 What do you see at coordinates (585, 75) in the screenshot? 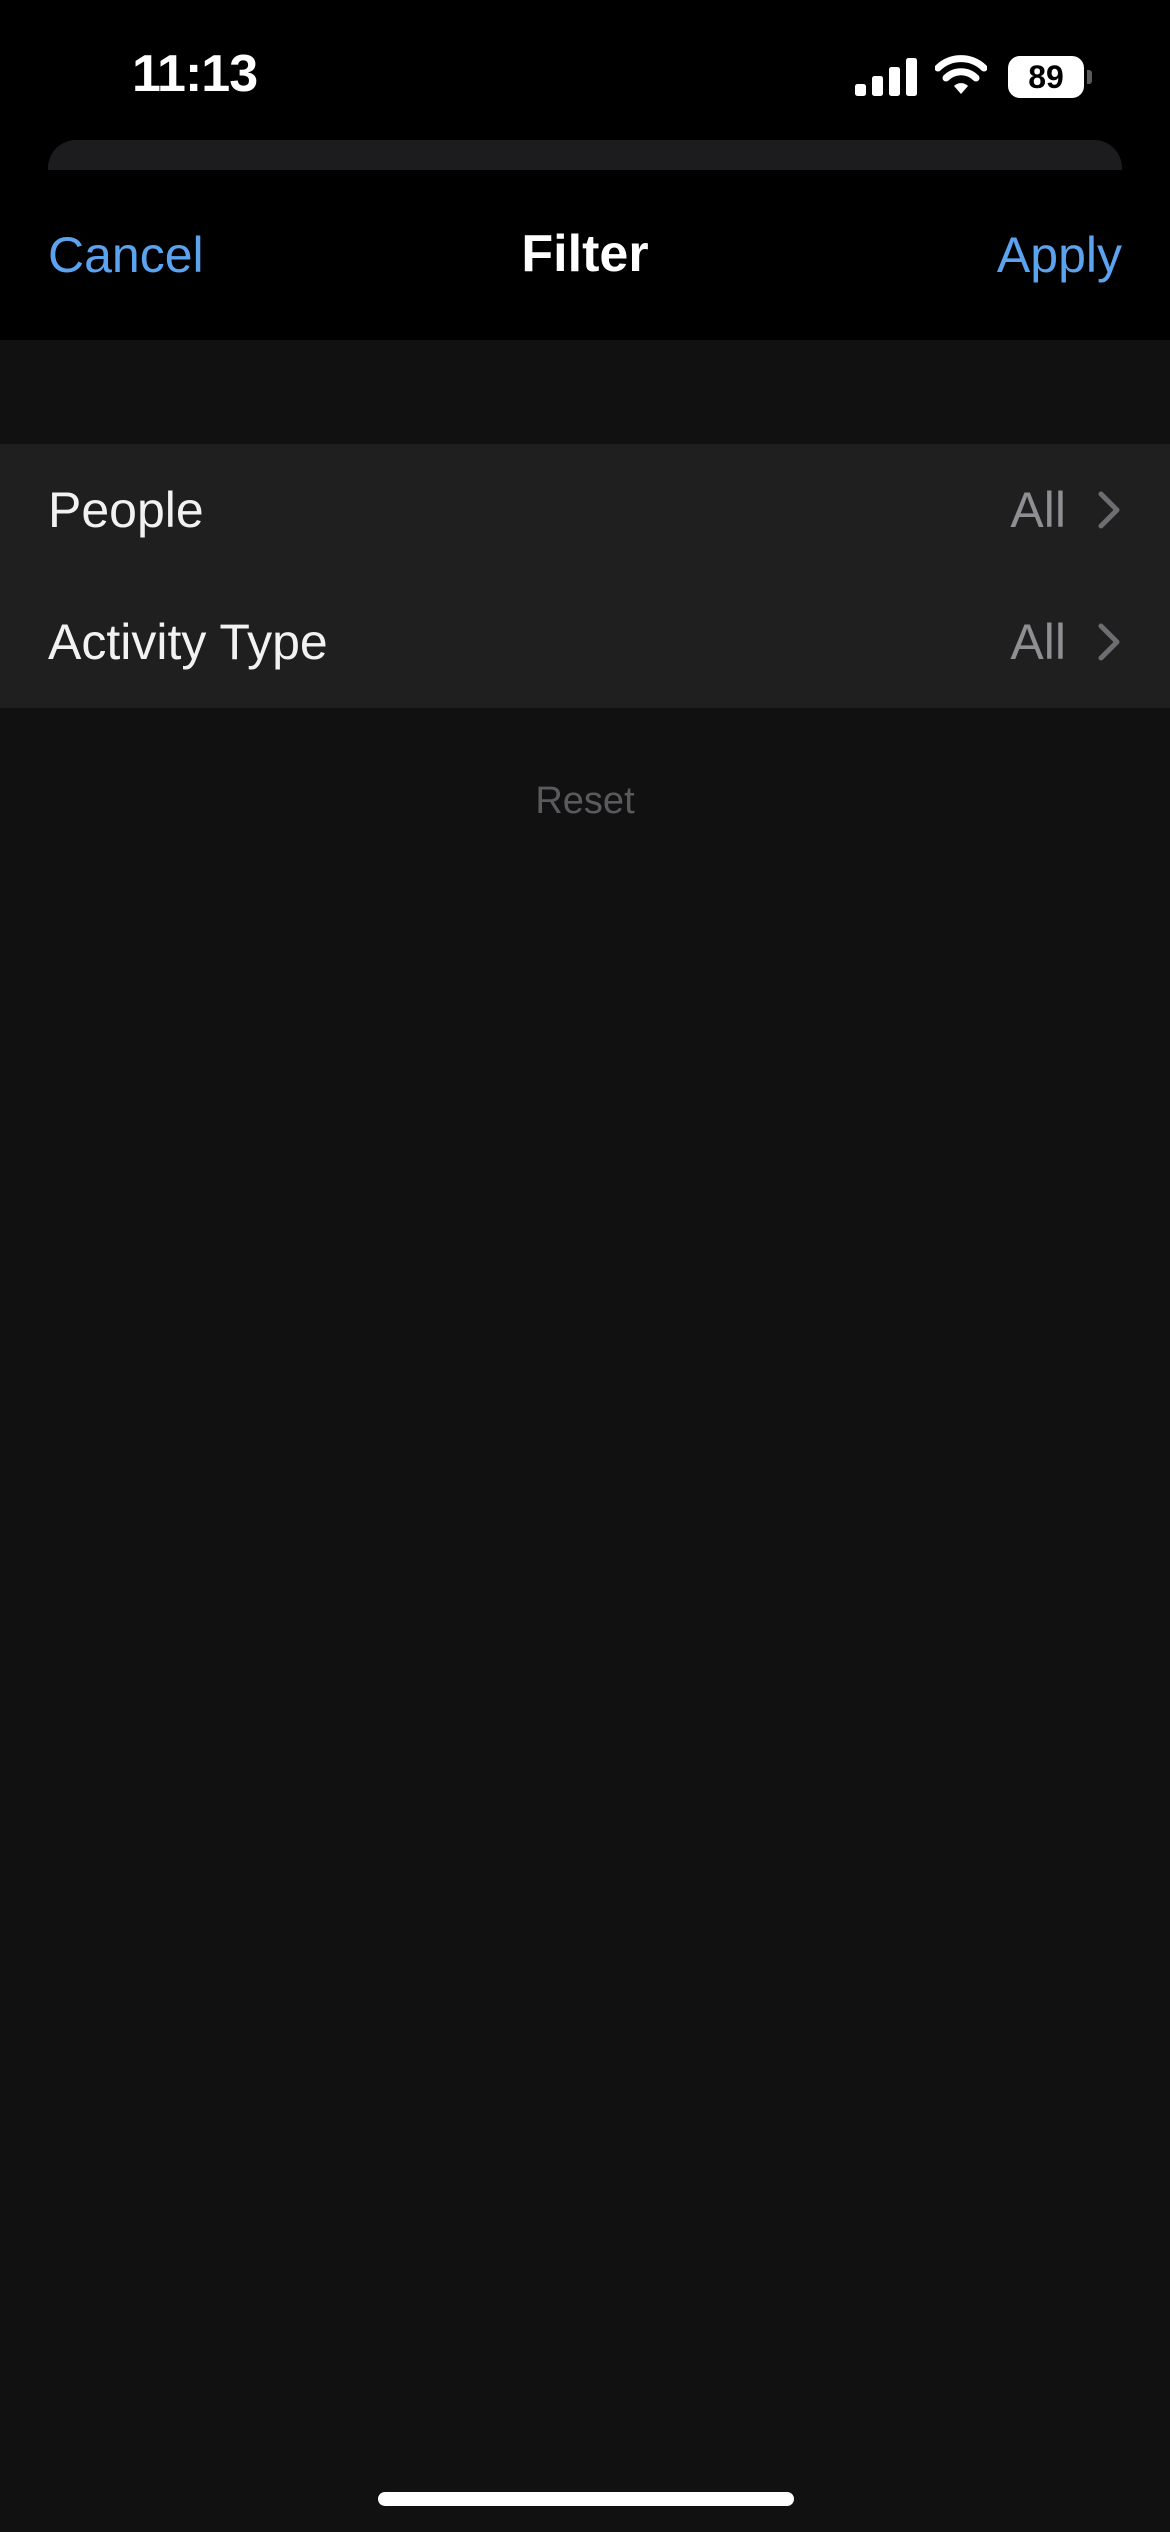
I see `status-bar: 11:13 89` at bounding box center [585, 75].